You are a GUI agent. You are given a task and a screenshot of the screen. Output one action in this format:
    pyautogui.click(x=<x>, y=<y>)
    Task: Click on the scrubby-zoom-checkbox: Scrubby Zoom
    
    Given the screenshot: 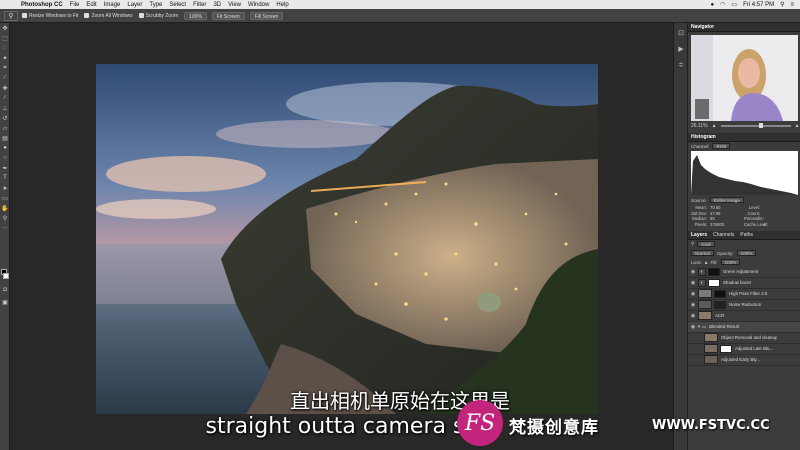 What is the action you would take?
    pyautogui.click(x=158, y=16)
    